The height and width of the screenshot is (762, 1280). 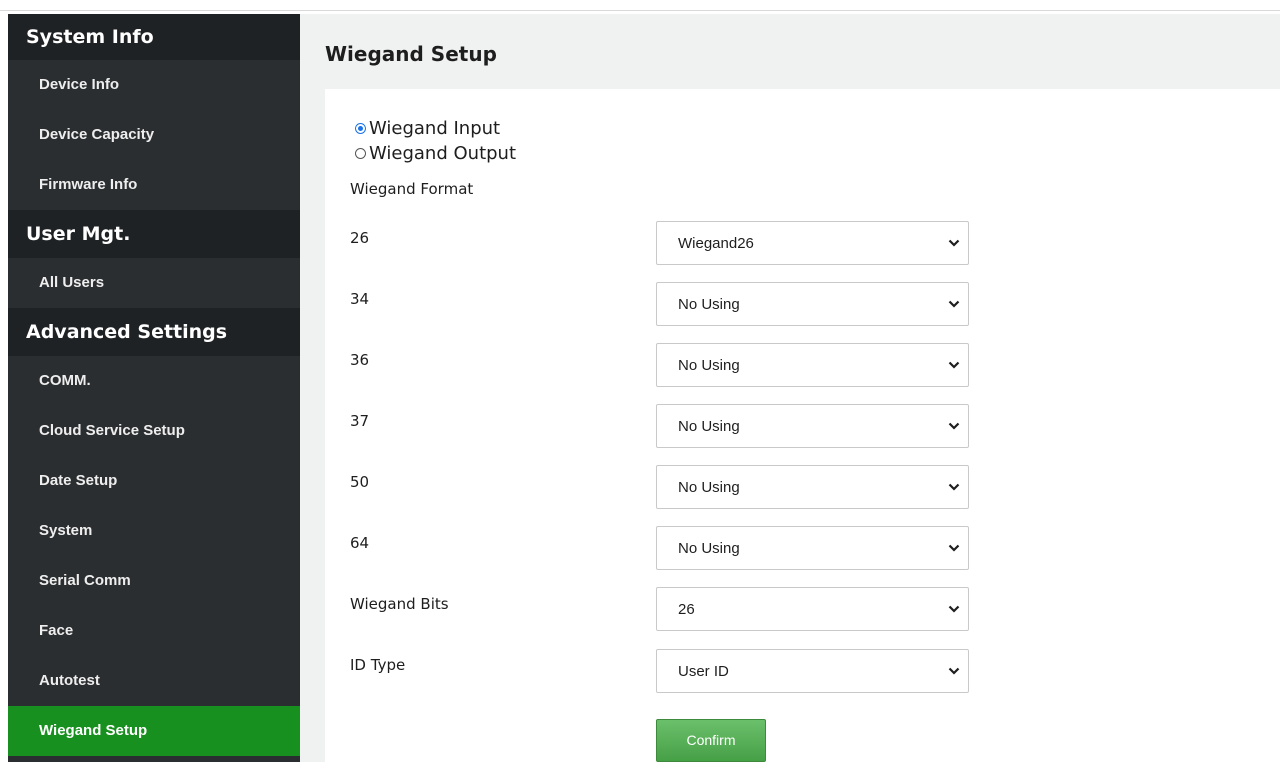 What do you see at coordinates (154, 283) in the screenshot?
I see `sidebar-item-all-users: All Users` at bounding box center [154, 283].